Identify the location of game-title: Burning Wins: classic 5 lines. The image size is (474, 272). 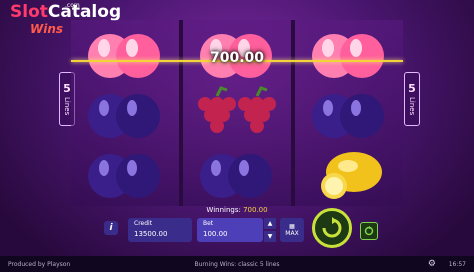
(237, 264).